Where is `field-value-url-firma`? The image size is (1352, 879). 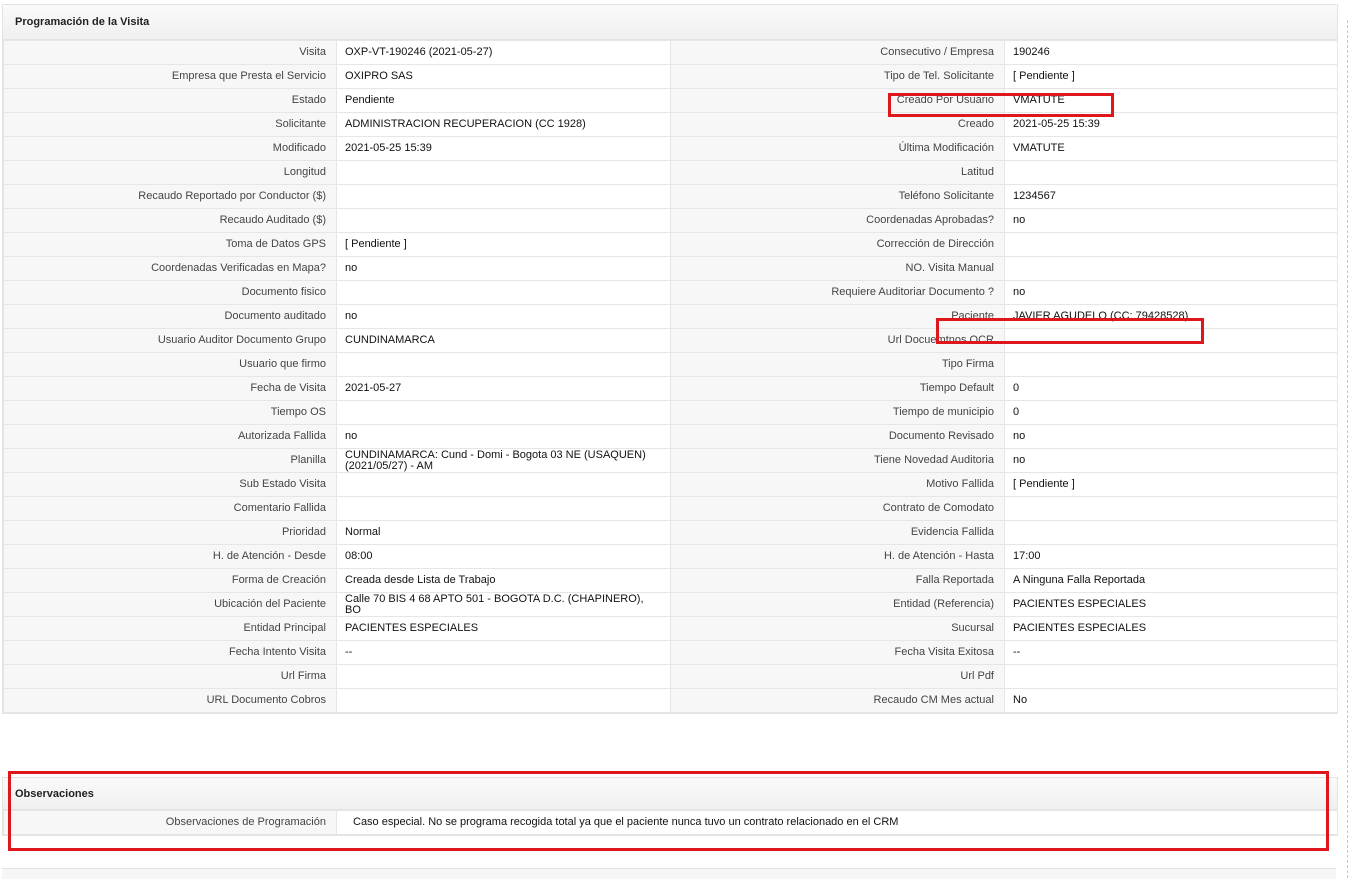
field-value-url-firma is located at coordinates (503, 676).